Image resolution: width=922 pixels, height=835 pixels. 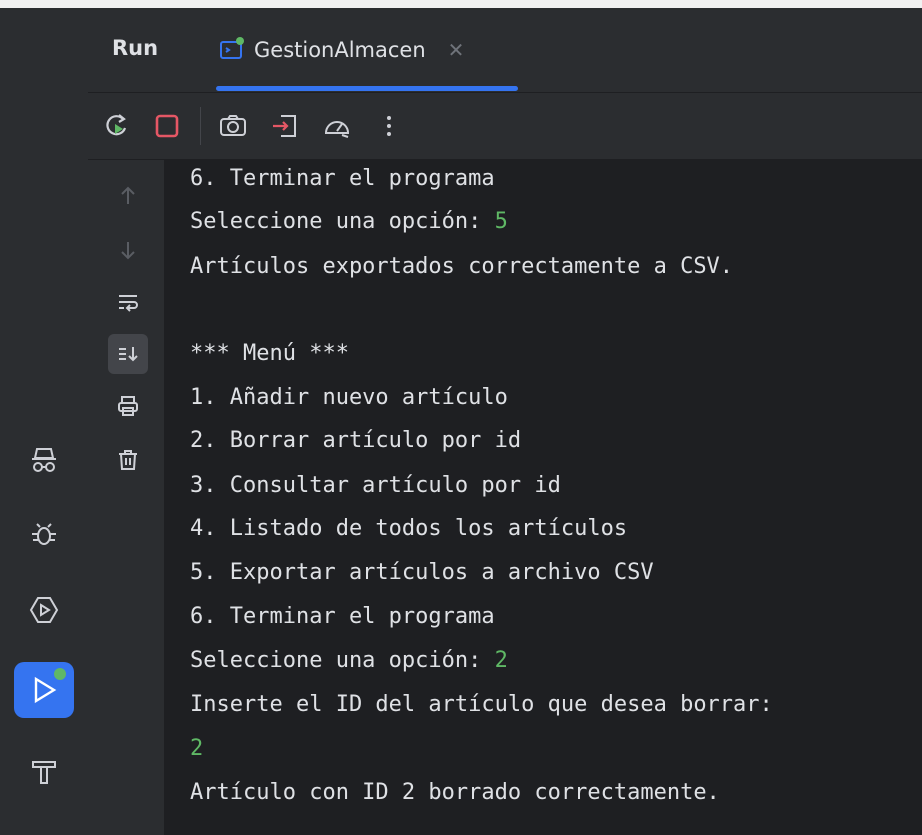 I want to click on soft-wrap-icon, so click(x=128, y=302).